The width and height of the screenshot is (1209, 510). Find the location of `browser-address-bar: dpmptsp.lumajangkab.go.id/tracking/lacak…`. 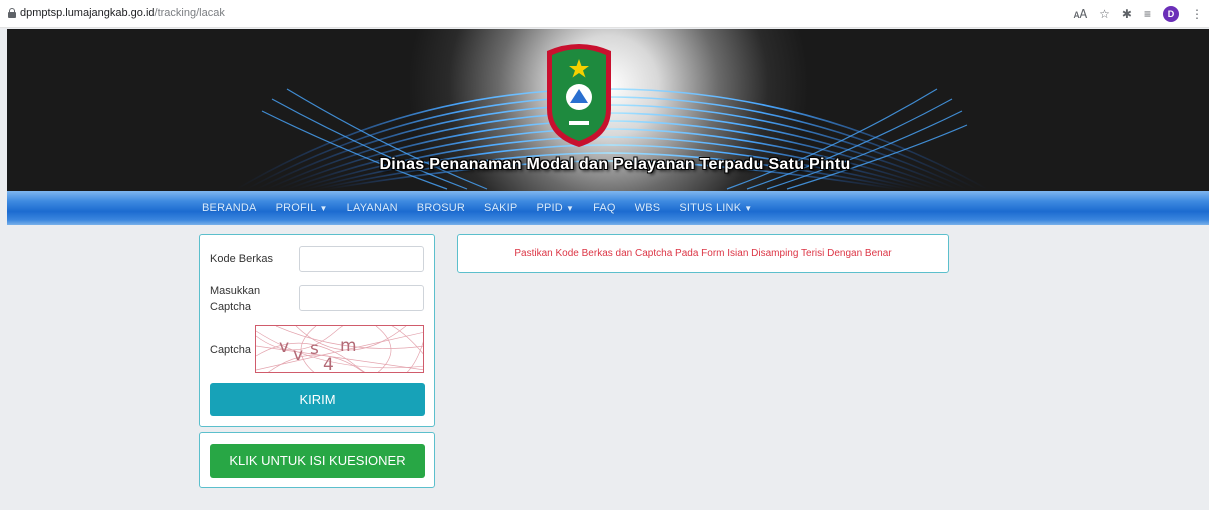

browser-address-bar: dpmptsp.lumajangkab.go.id/tracking/lacak… is located at coordinates (604, 14).